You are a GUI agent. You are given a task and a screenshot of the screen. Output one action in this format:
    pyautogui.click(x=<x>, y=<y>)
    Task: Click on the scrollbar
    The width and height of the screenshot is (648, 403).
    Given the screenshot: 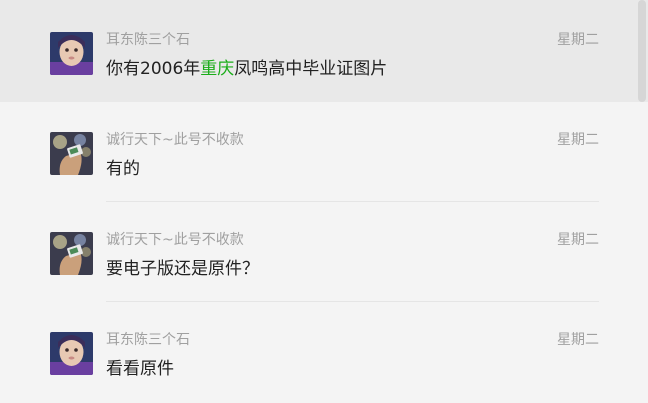 What is the action you would take?
    pyautogui.click(x=642, y=51)
    